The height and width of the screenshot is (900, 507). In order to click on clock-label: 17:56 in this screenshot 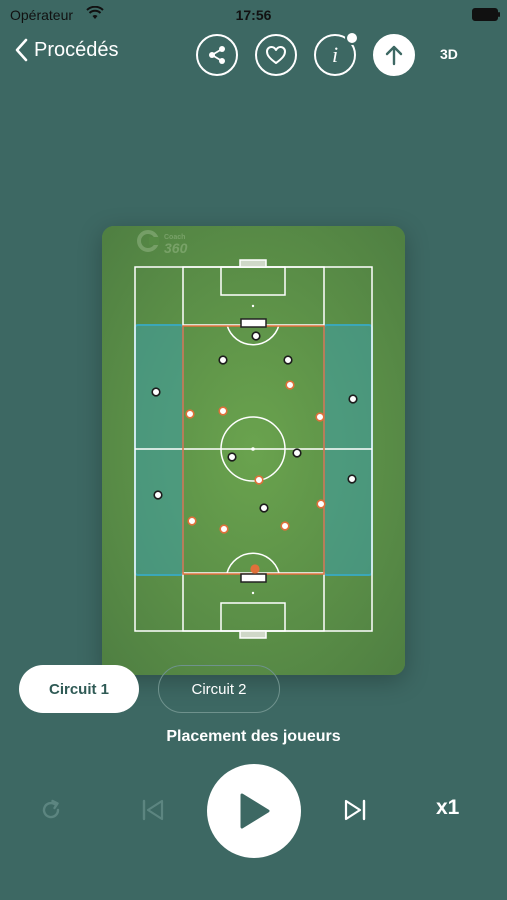, I will do `click(253, 15)`.